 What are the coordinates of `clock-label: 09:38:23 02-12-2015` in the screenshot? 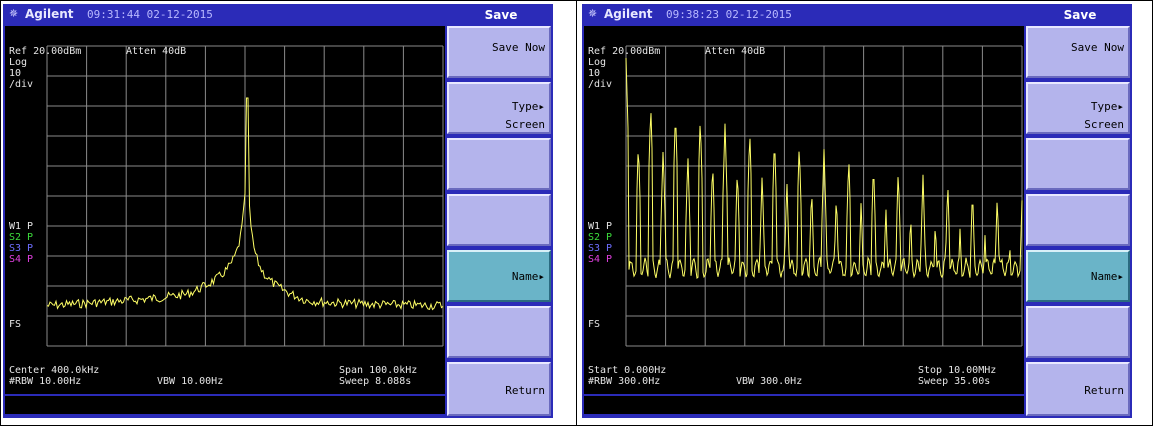 It's located at (729, 14).